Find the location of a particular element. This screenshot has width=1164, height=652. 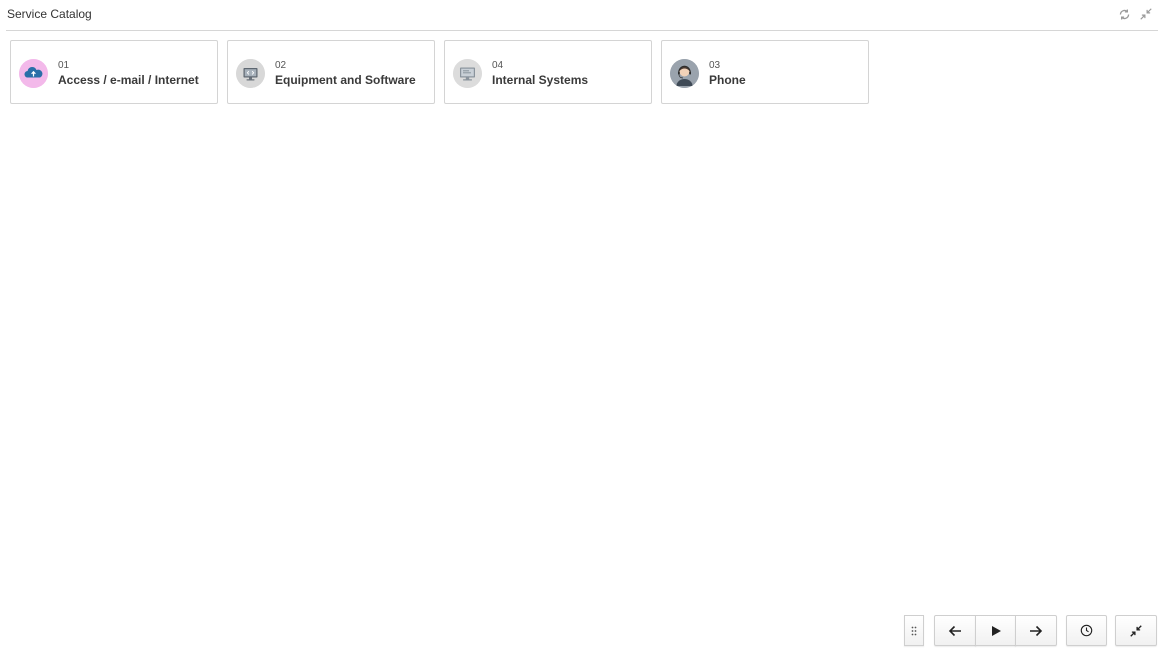

catalog-card-phone: 03 Phone is located at coordinates (765, 72).